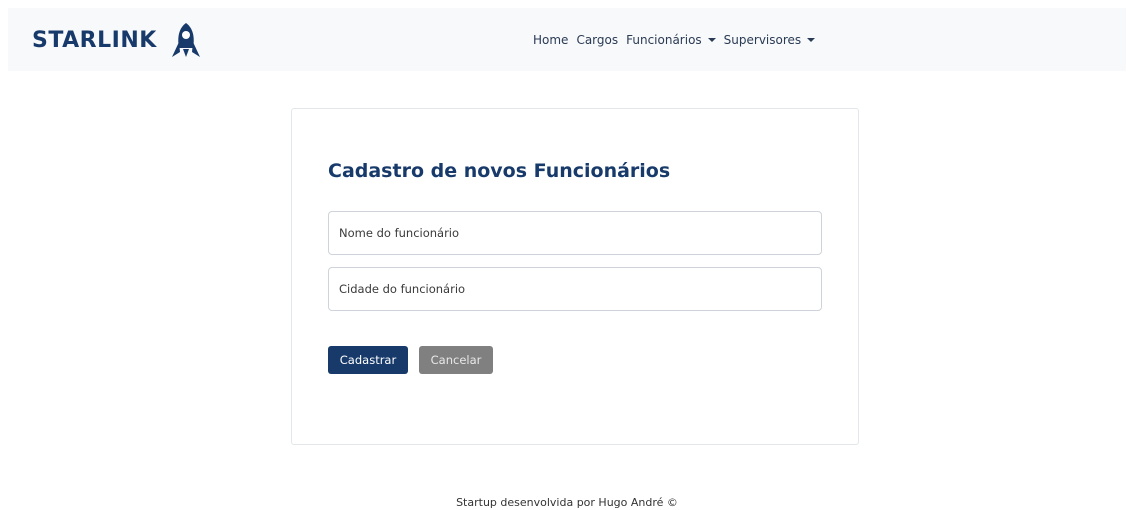  Describe the element at coordinates (575, 233) in the screenshot. I see `employee-name-input` at that location.